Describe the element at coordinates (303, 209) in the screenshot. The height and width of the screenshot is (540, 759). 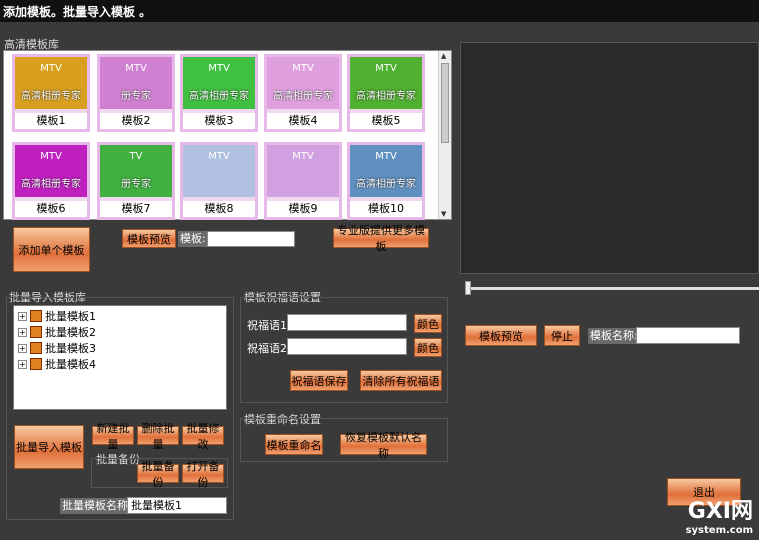
I see `thumbnail-name: 模板9` at that location.